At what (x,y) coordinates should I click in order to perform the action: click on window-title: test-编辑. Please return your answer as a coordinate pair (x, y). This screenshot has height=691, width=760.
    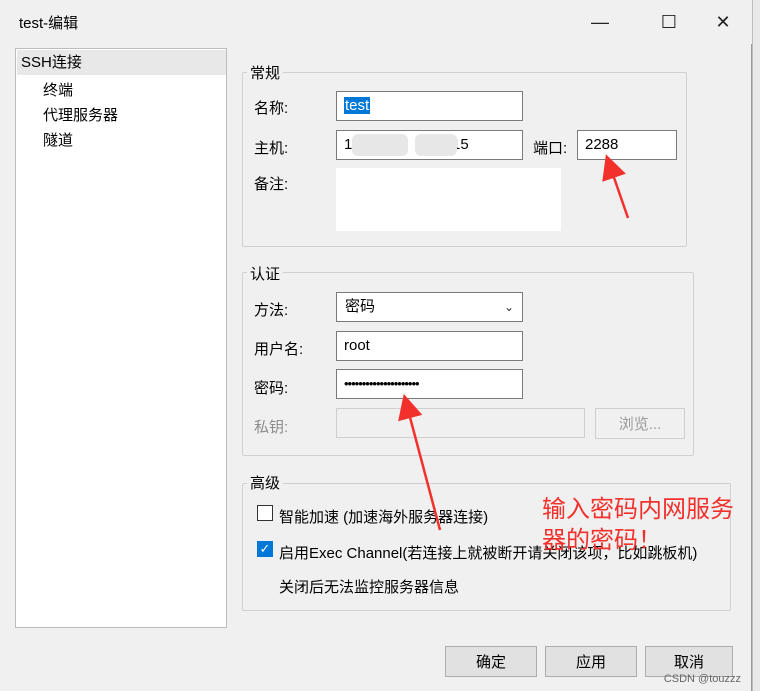
    Looking at the image, I should click on (49, 23).